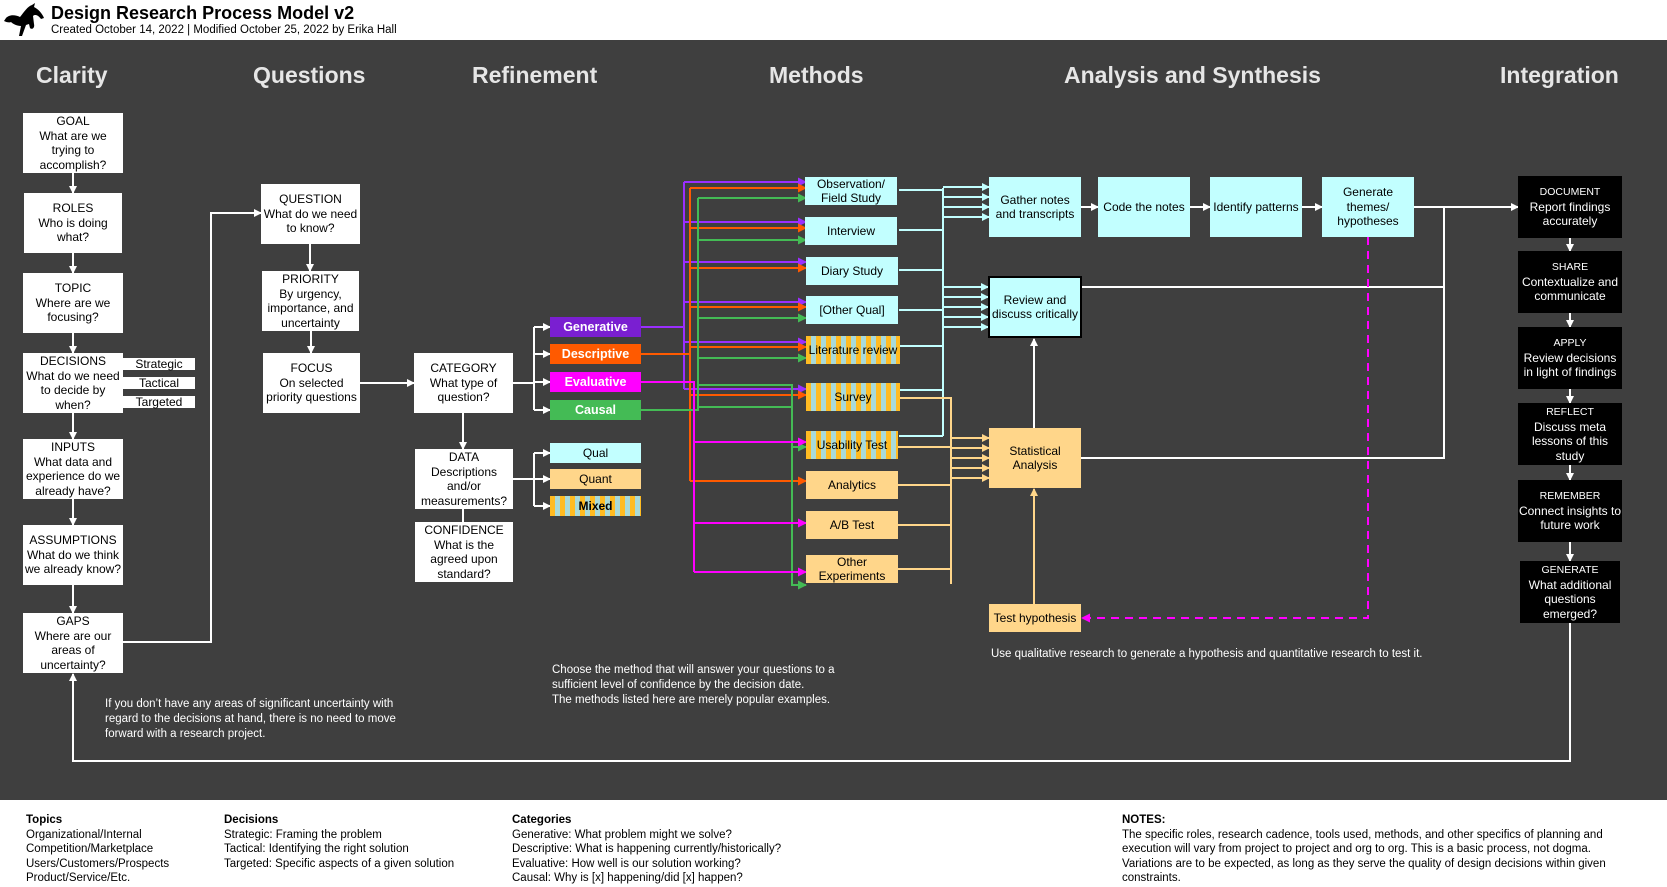 Image resolution: width=1667 pixels, height=887 pixels. What do you see at coordinates (1368, 207) in the screenshot?
I see `generate-themes-box: Generate themes/ hypotheses` at bounding box center [1368, 207].